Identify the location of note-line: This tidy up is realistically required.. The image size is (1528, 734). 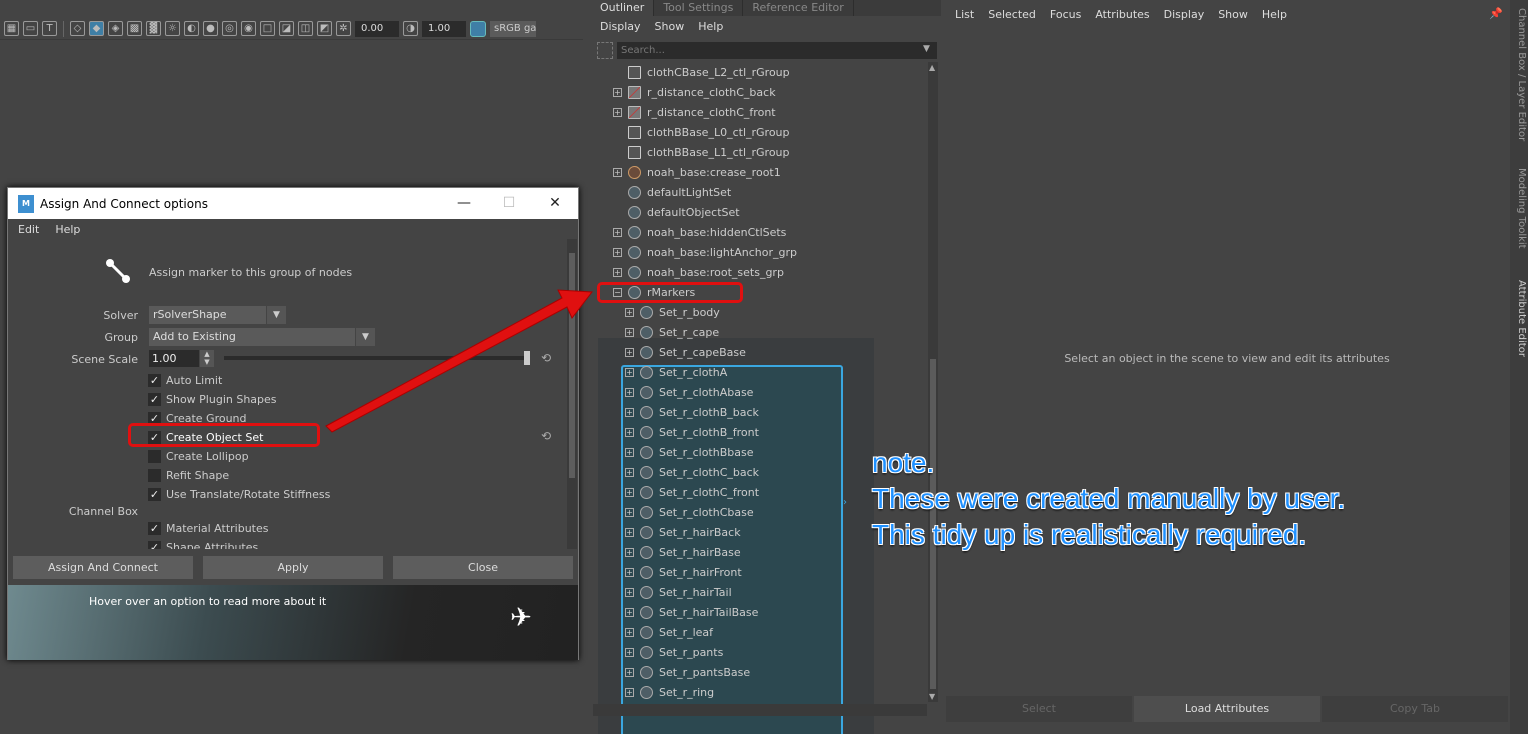
(1089, 534).